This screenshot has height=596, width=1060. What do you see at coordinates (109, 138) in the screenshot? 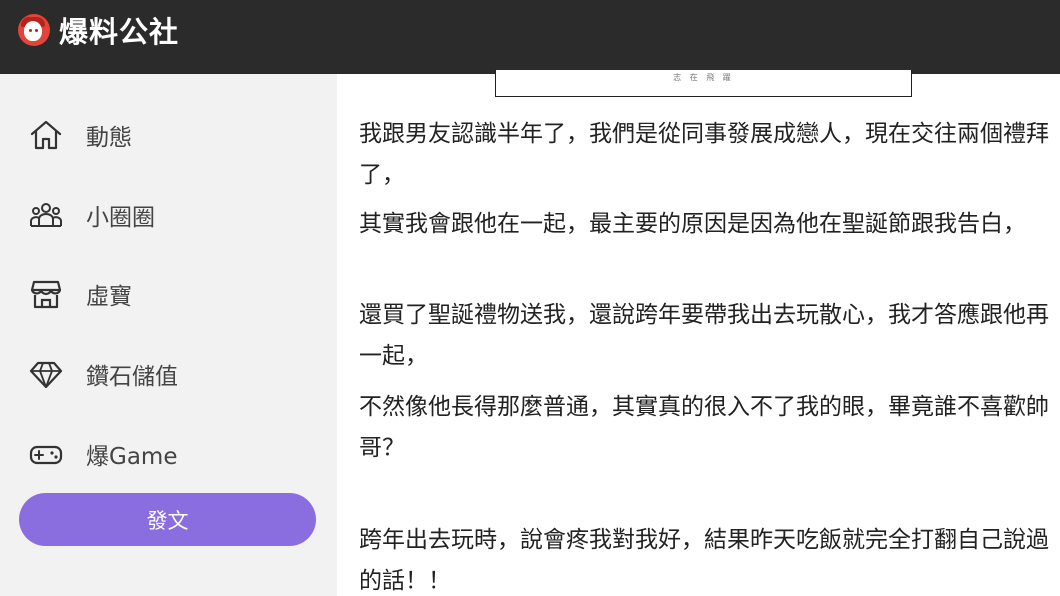
I see `sidebar-item-label: 動態` at bounding box center [109, 138].